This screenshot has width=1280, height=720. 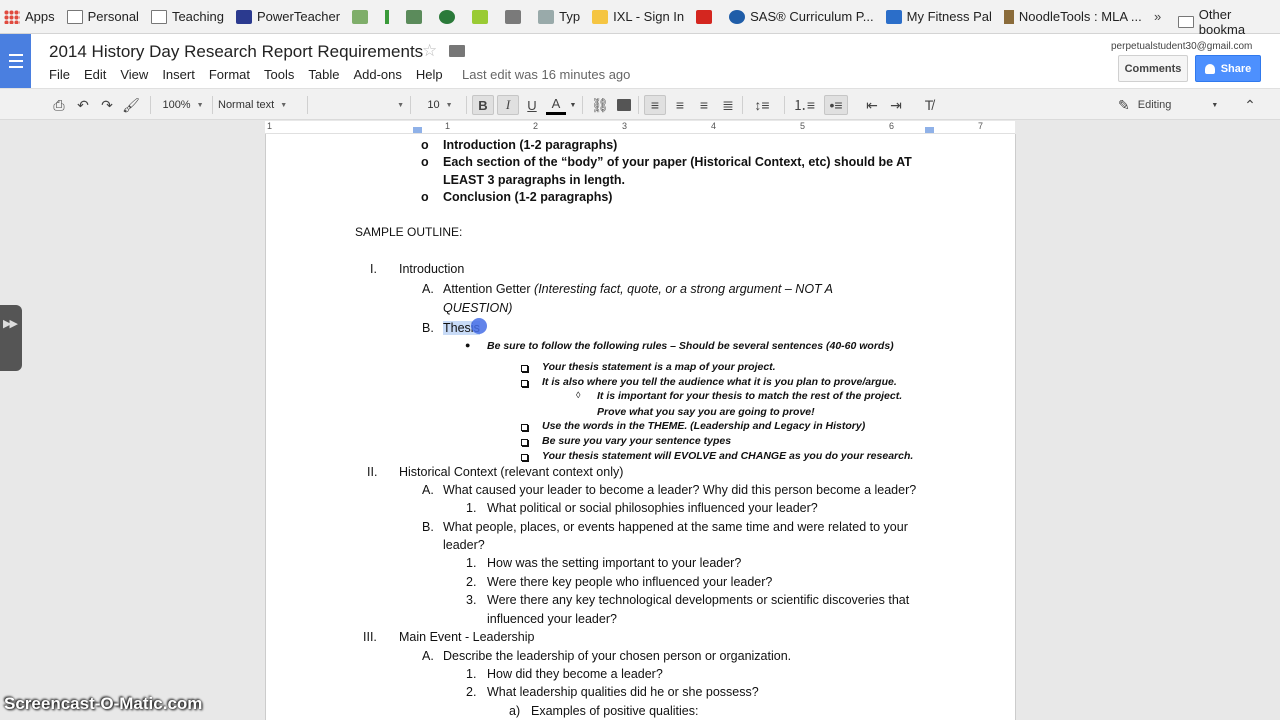 What do you see at coordinates (638, 17) in the screenshot?
I see `bookmark-ixl: IXL - Sign In` at bounding box center [638, 17].